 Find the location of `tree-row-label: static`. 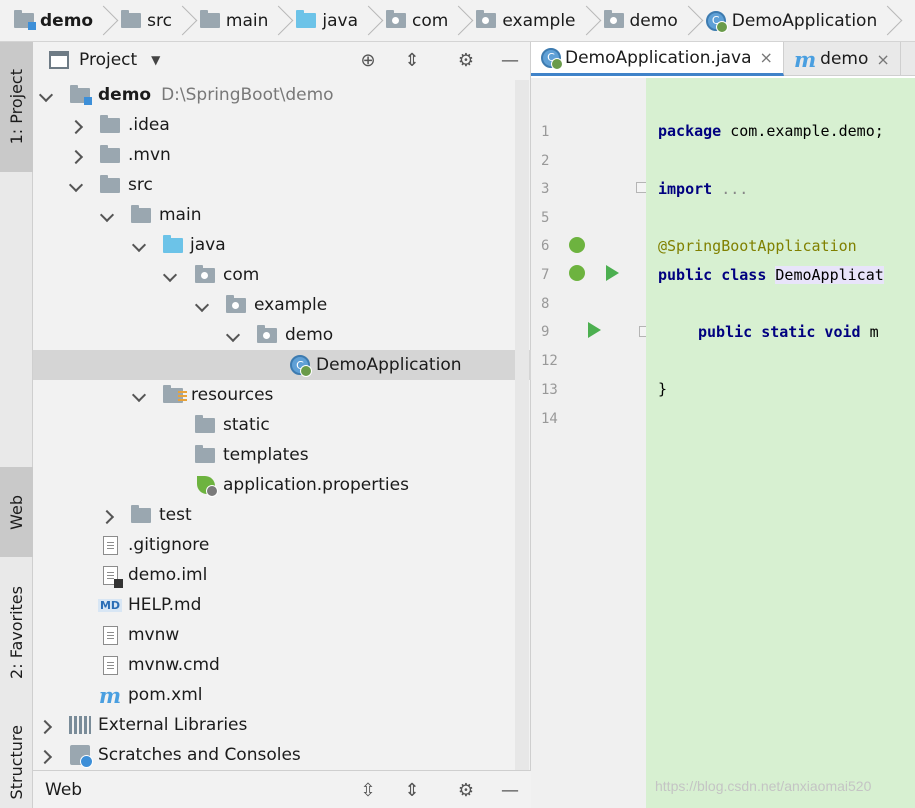

tree-row-label: static is located at coordinates (246, 425).